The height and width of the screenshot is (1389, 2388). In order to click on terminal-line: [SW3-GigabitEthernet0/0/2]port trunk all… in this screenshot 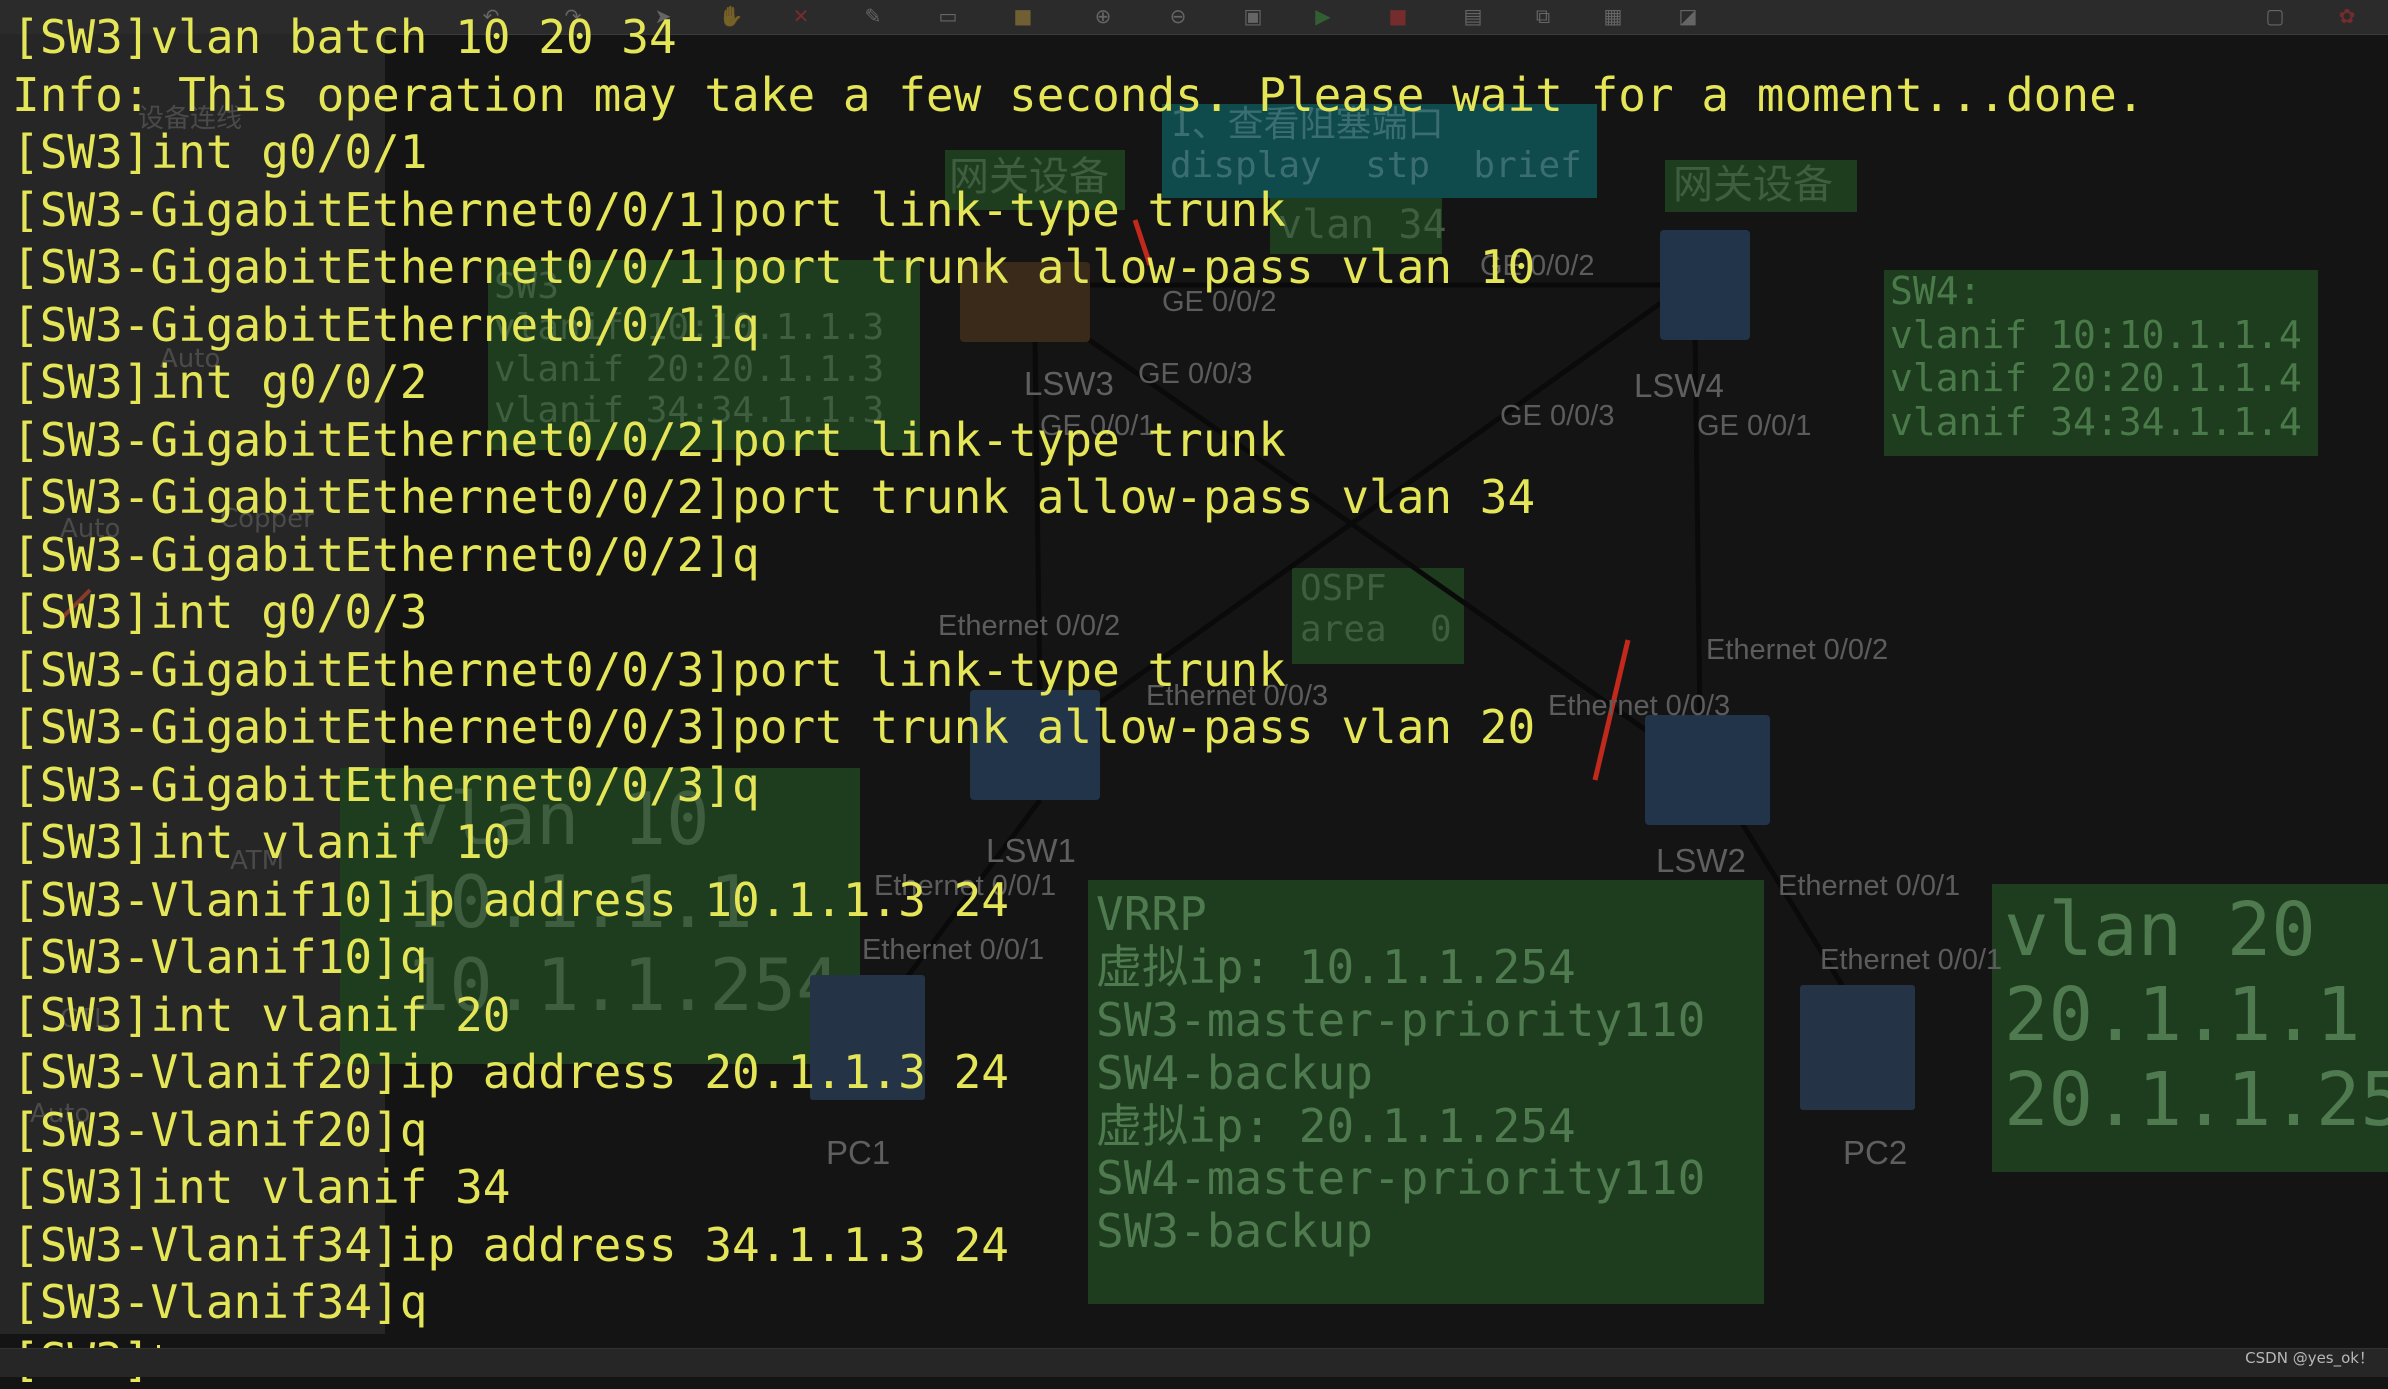, I will do `click(774, 497)`.